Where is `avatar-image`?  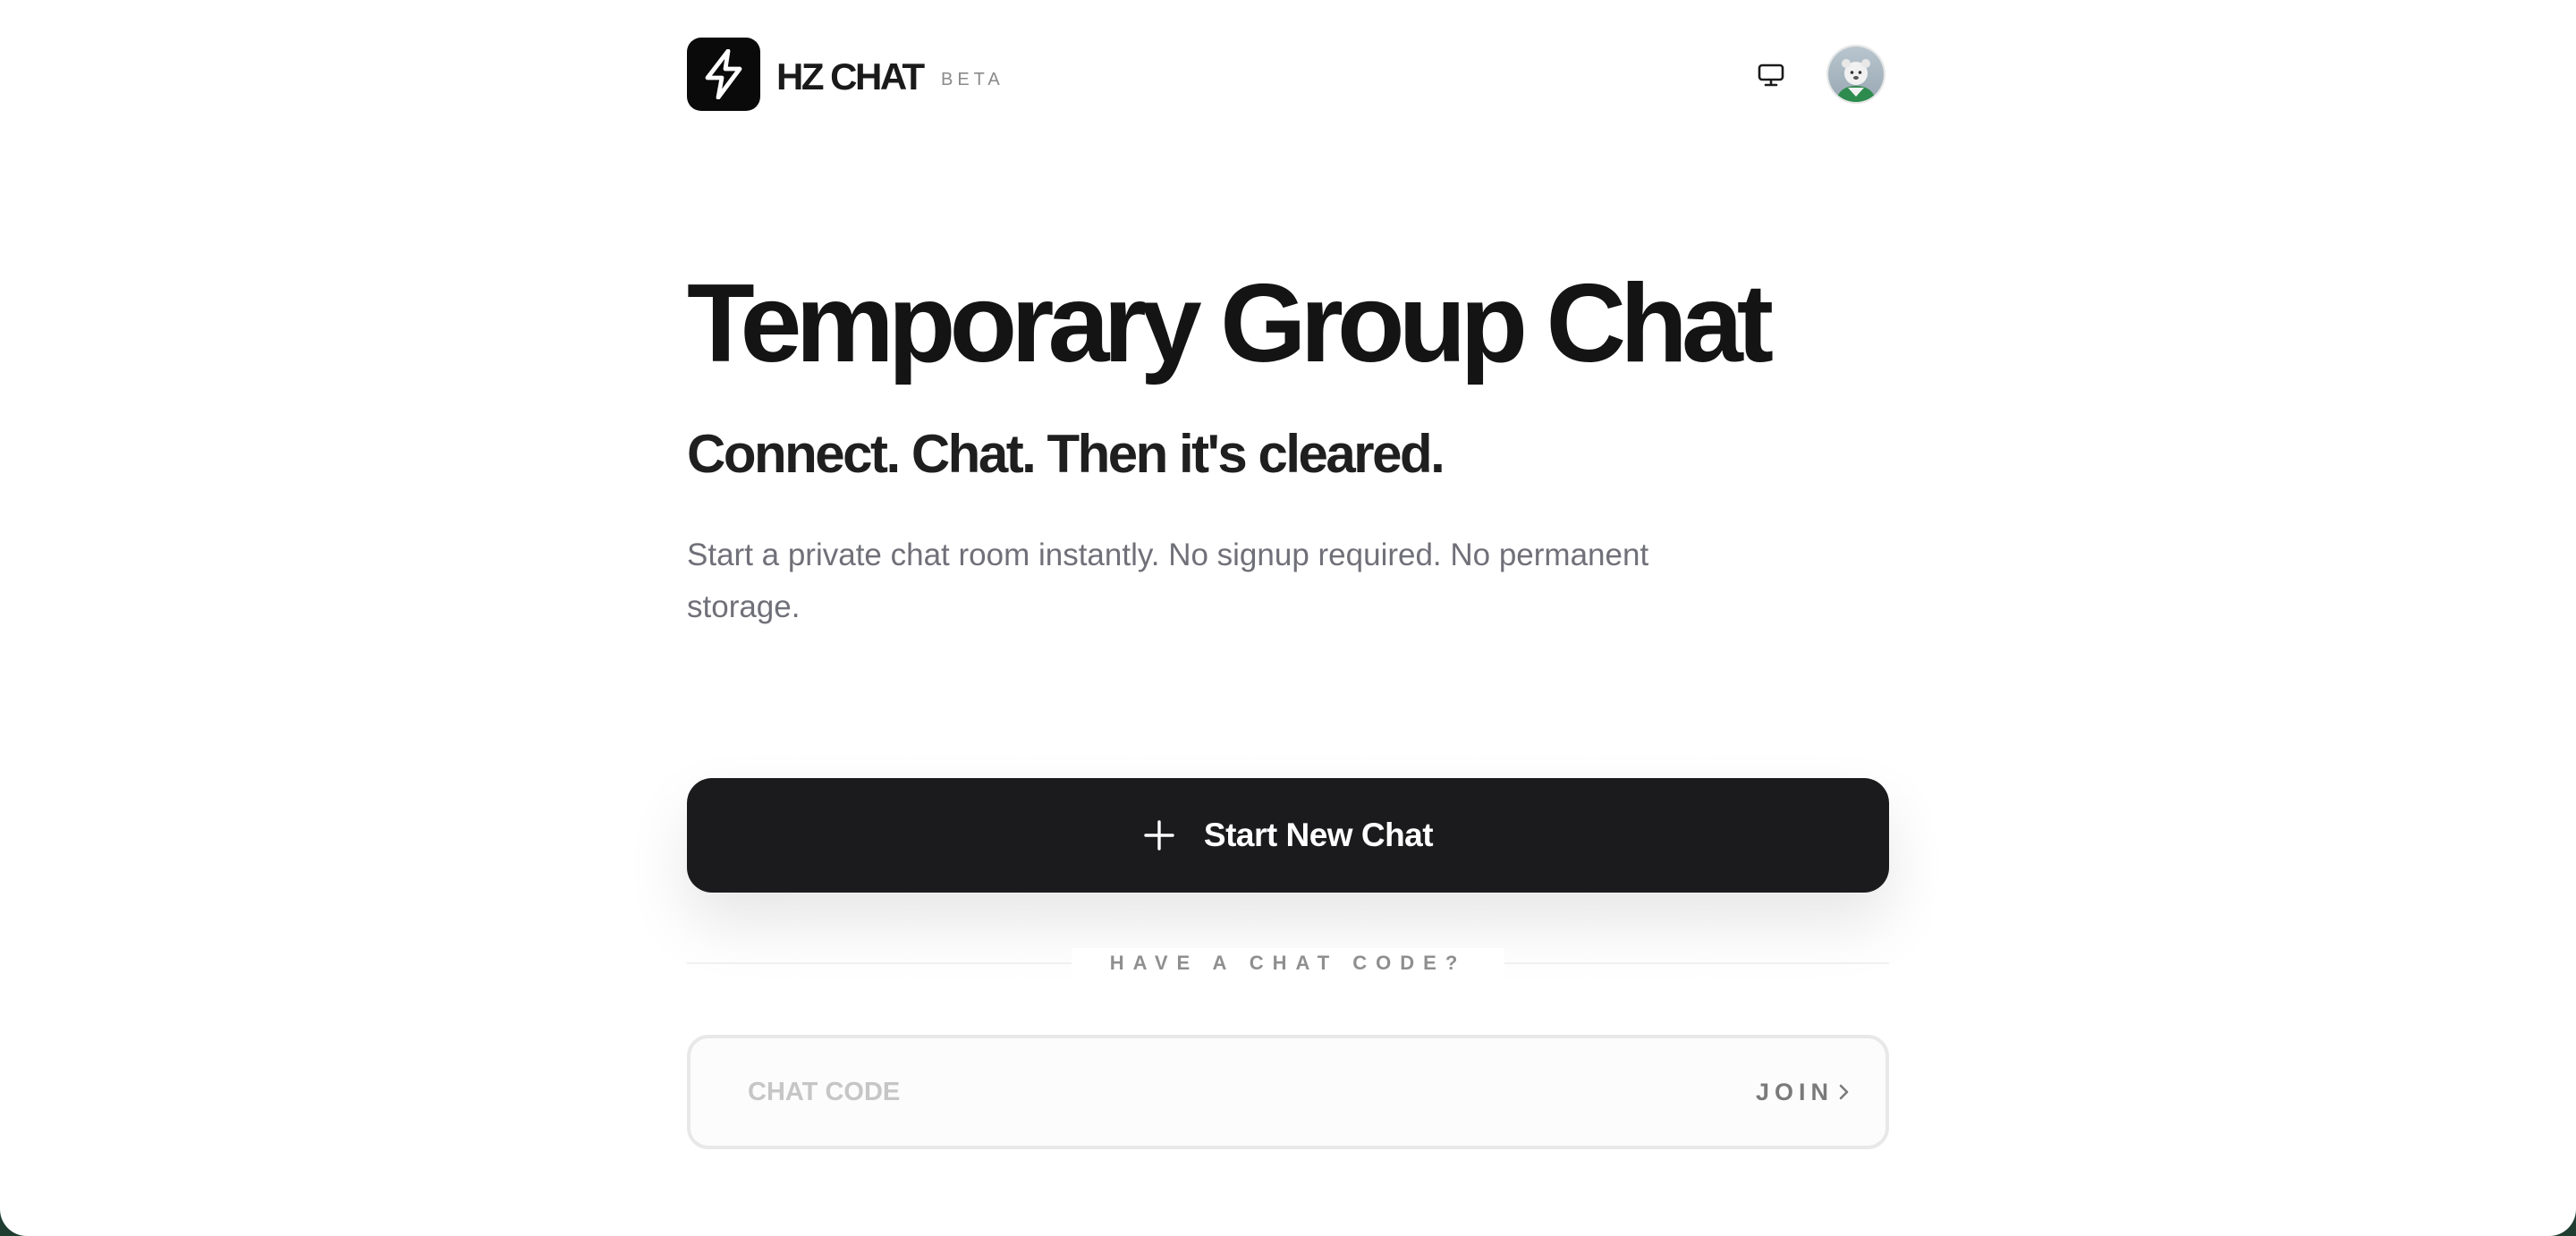 avatar-image is located at coordinates (1856, 75).